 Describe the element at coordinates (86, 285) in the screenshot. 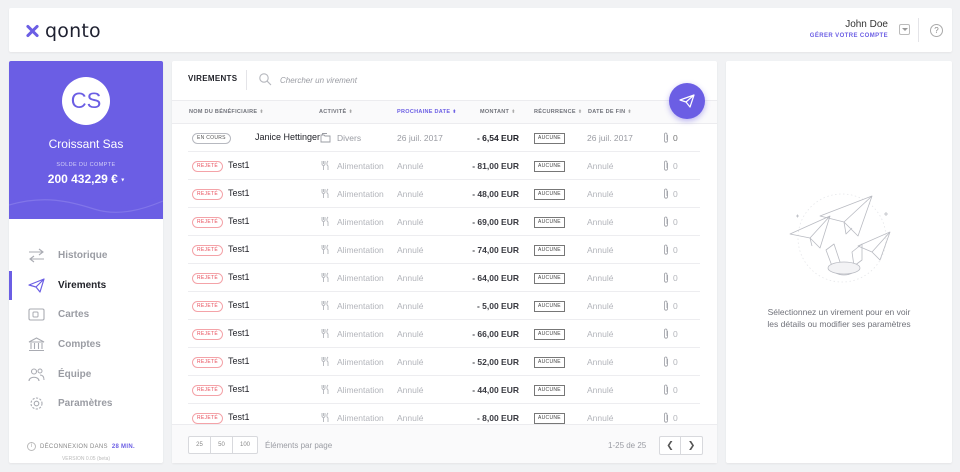

I see `sidebar-item-virements: Virements` at that location.